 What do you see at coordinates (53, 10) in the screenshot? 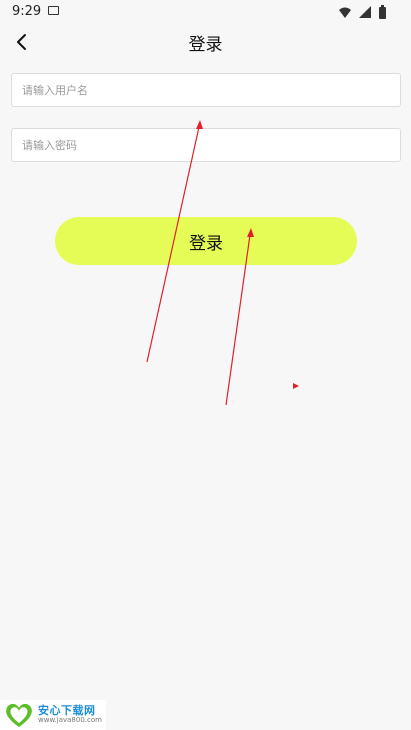
I see `notification-icon` at bounding box center [53, 10].